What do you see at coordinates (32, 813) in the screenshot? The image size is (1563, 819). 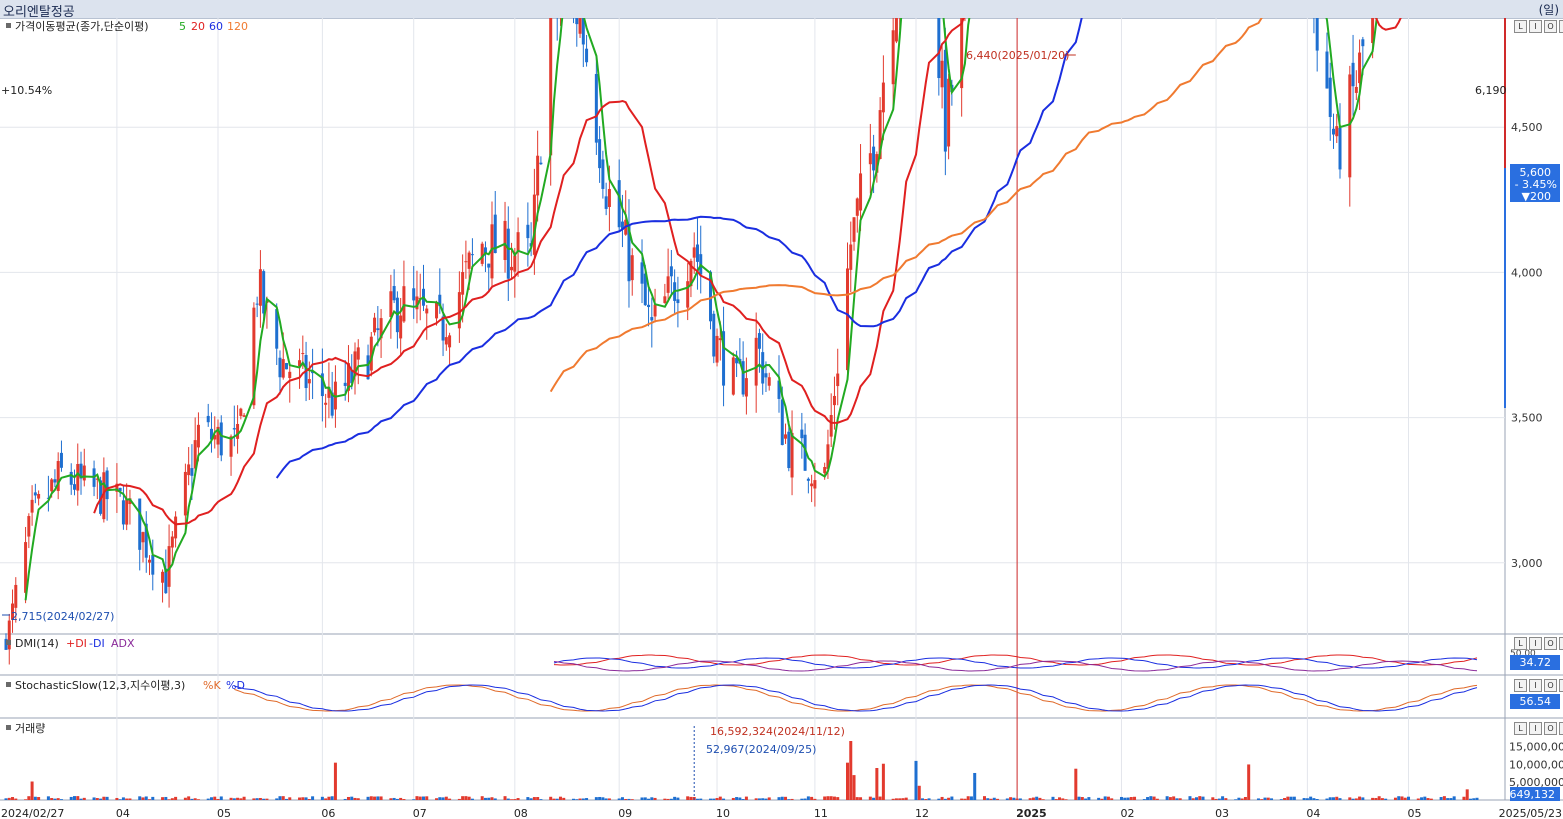 I see `x-start-label: 2024/02/27` at bounding box center [32, 813].